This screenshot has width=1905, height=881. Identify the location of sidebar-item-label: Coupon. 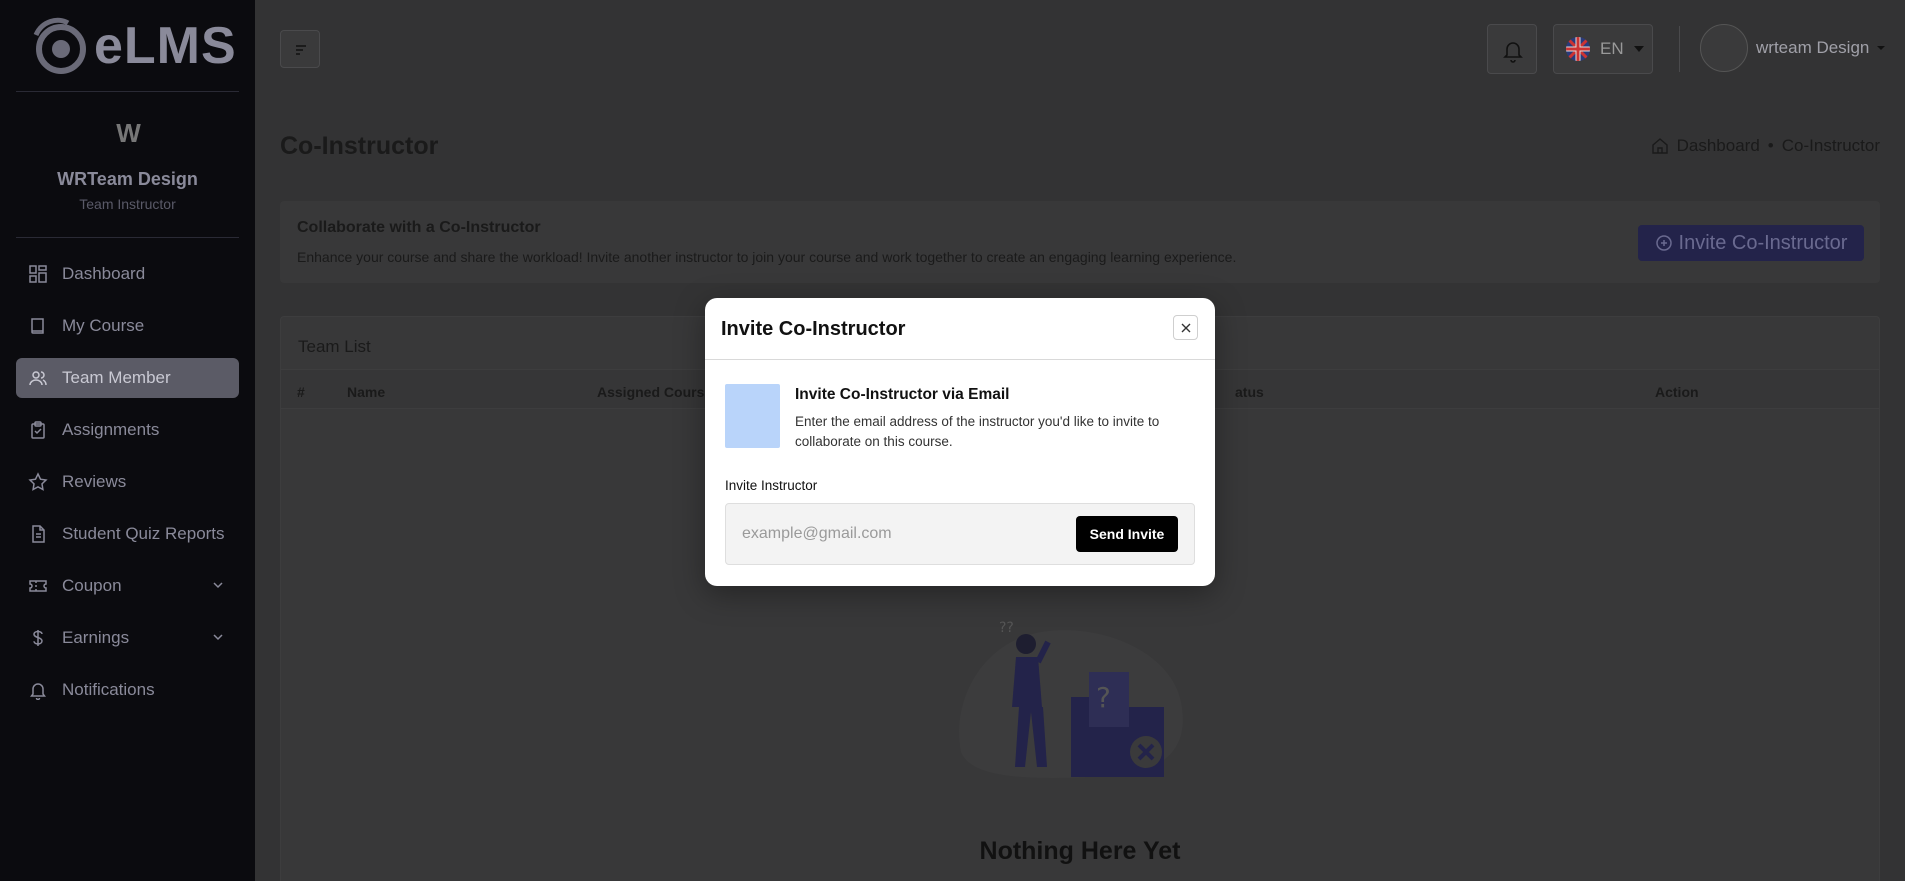
(92, 585).